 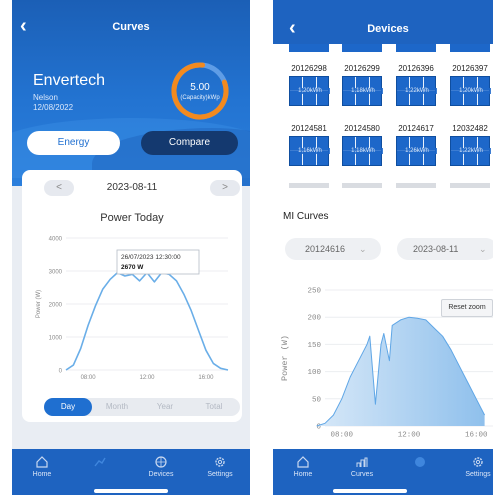 What do you see at coordinates (147, 321) in the screenshot?
I see `series-line` at bounding box center [147, 321].